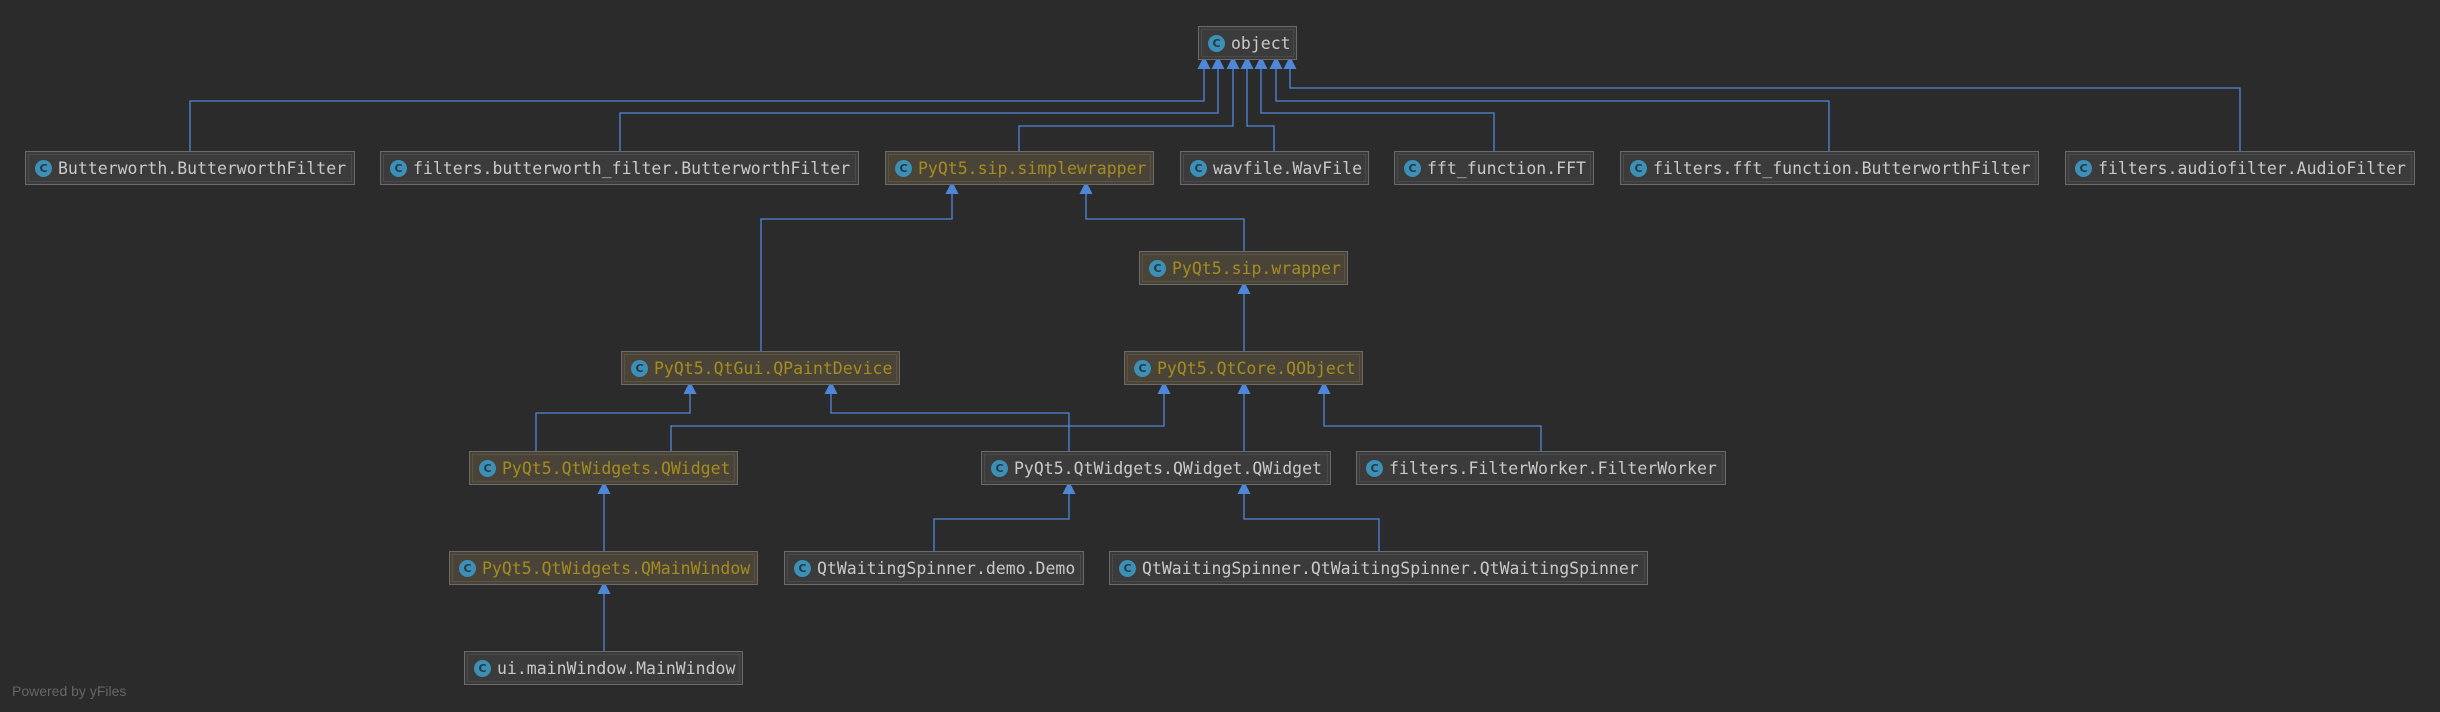 This screenshot has height=712, width=2440. Describe the element at coordinates (604, 616) in the screenshot. I see `edge-mainwindow-to-qmainwindow` at that location.